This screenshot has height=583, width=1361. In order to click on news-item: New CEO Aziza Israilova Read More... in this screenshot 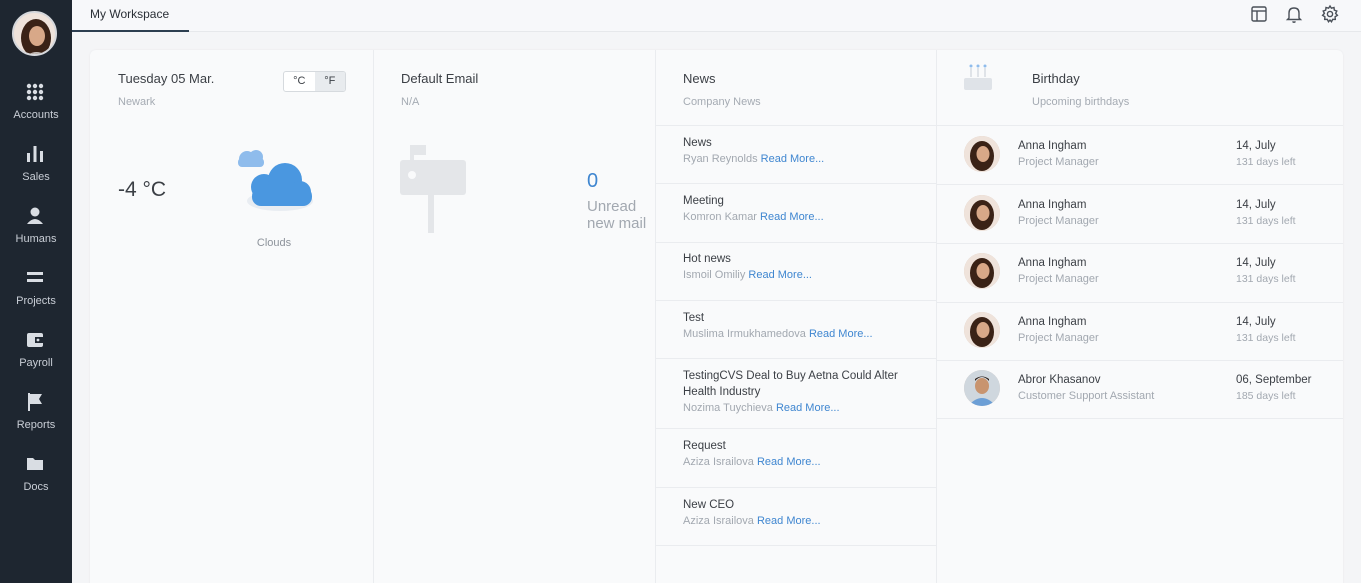, I will do `click(796, 517)`.